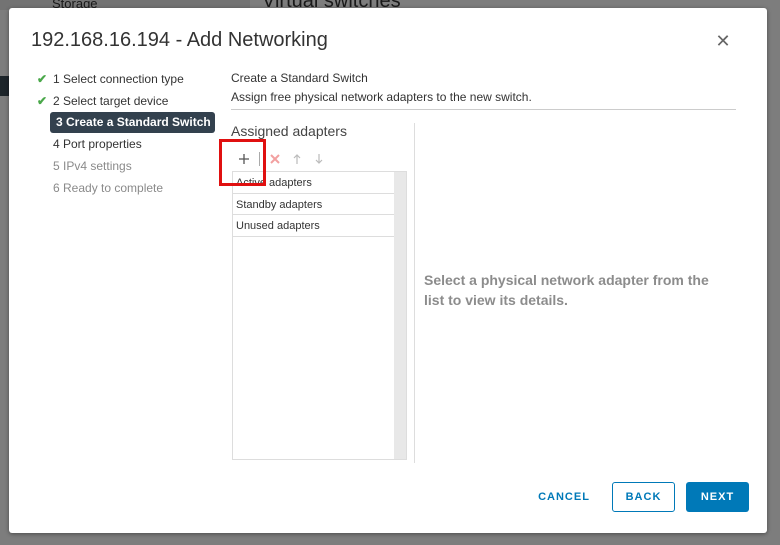  I want to click on assigned-adapters-title: Assigned adapters, so click(289, 131).